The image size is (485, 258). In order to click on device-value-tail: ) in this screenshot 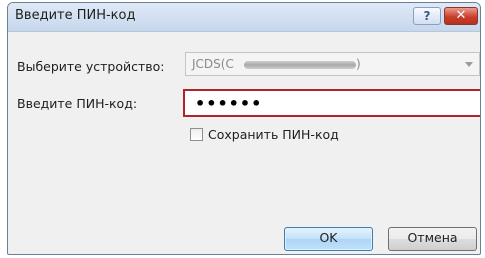, I will do `click(358, 64)`.